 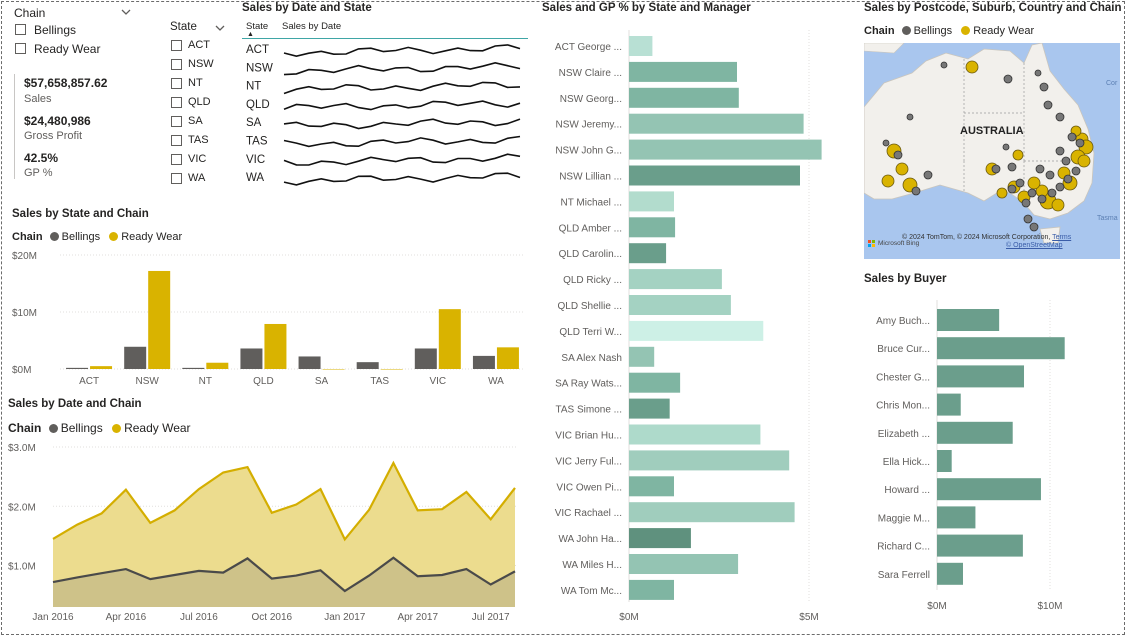 I want to click on state-option-qld: QLD, so click(x=199, y=102).